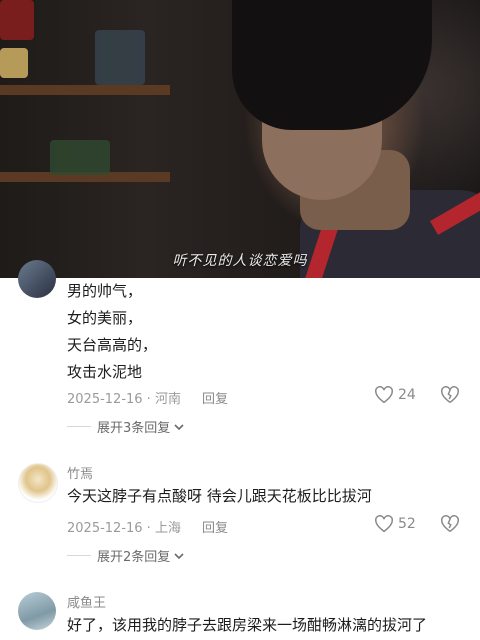 The image size is (480, 640). What do you see at coordinates (105, 318) in the screenshot?
I see `comment-line: 女的美丽，` at bounding box center [105, 318].